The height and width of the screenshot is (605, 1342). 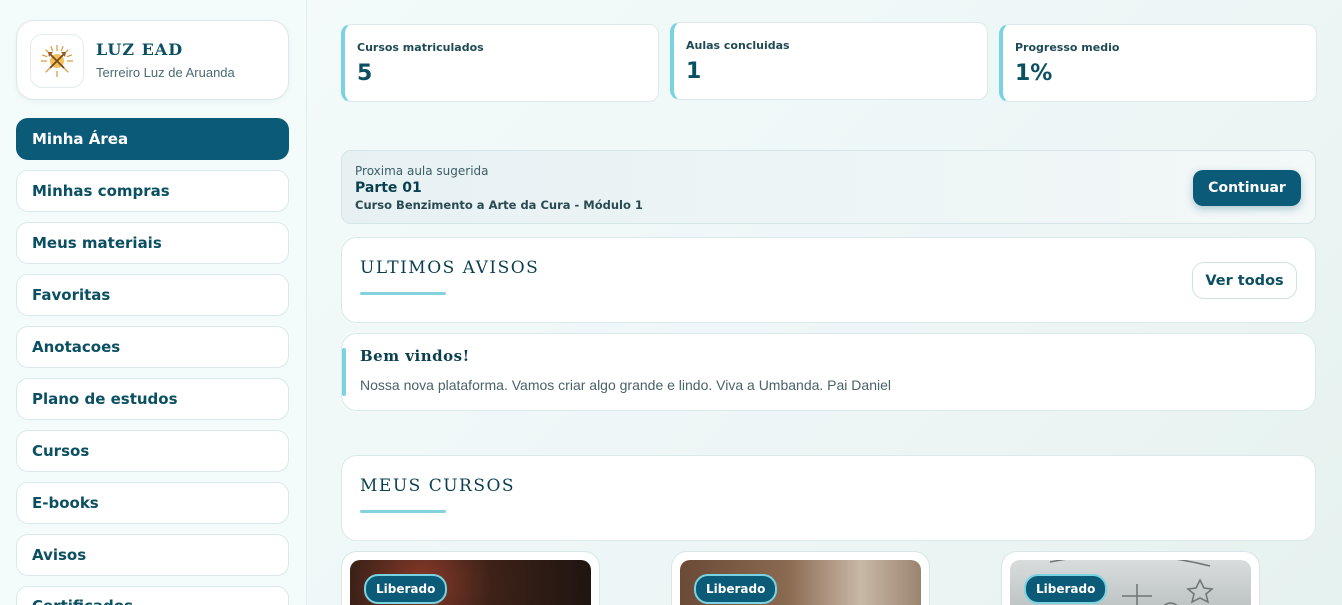 I want to click on sidebar-item-minha-area: Minha Área, so click(x=152, y=139).